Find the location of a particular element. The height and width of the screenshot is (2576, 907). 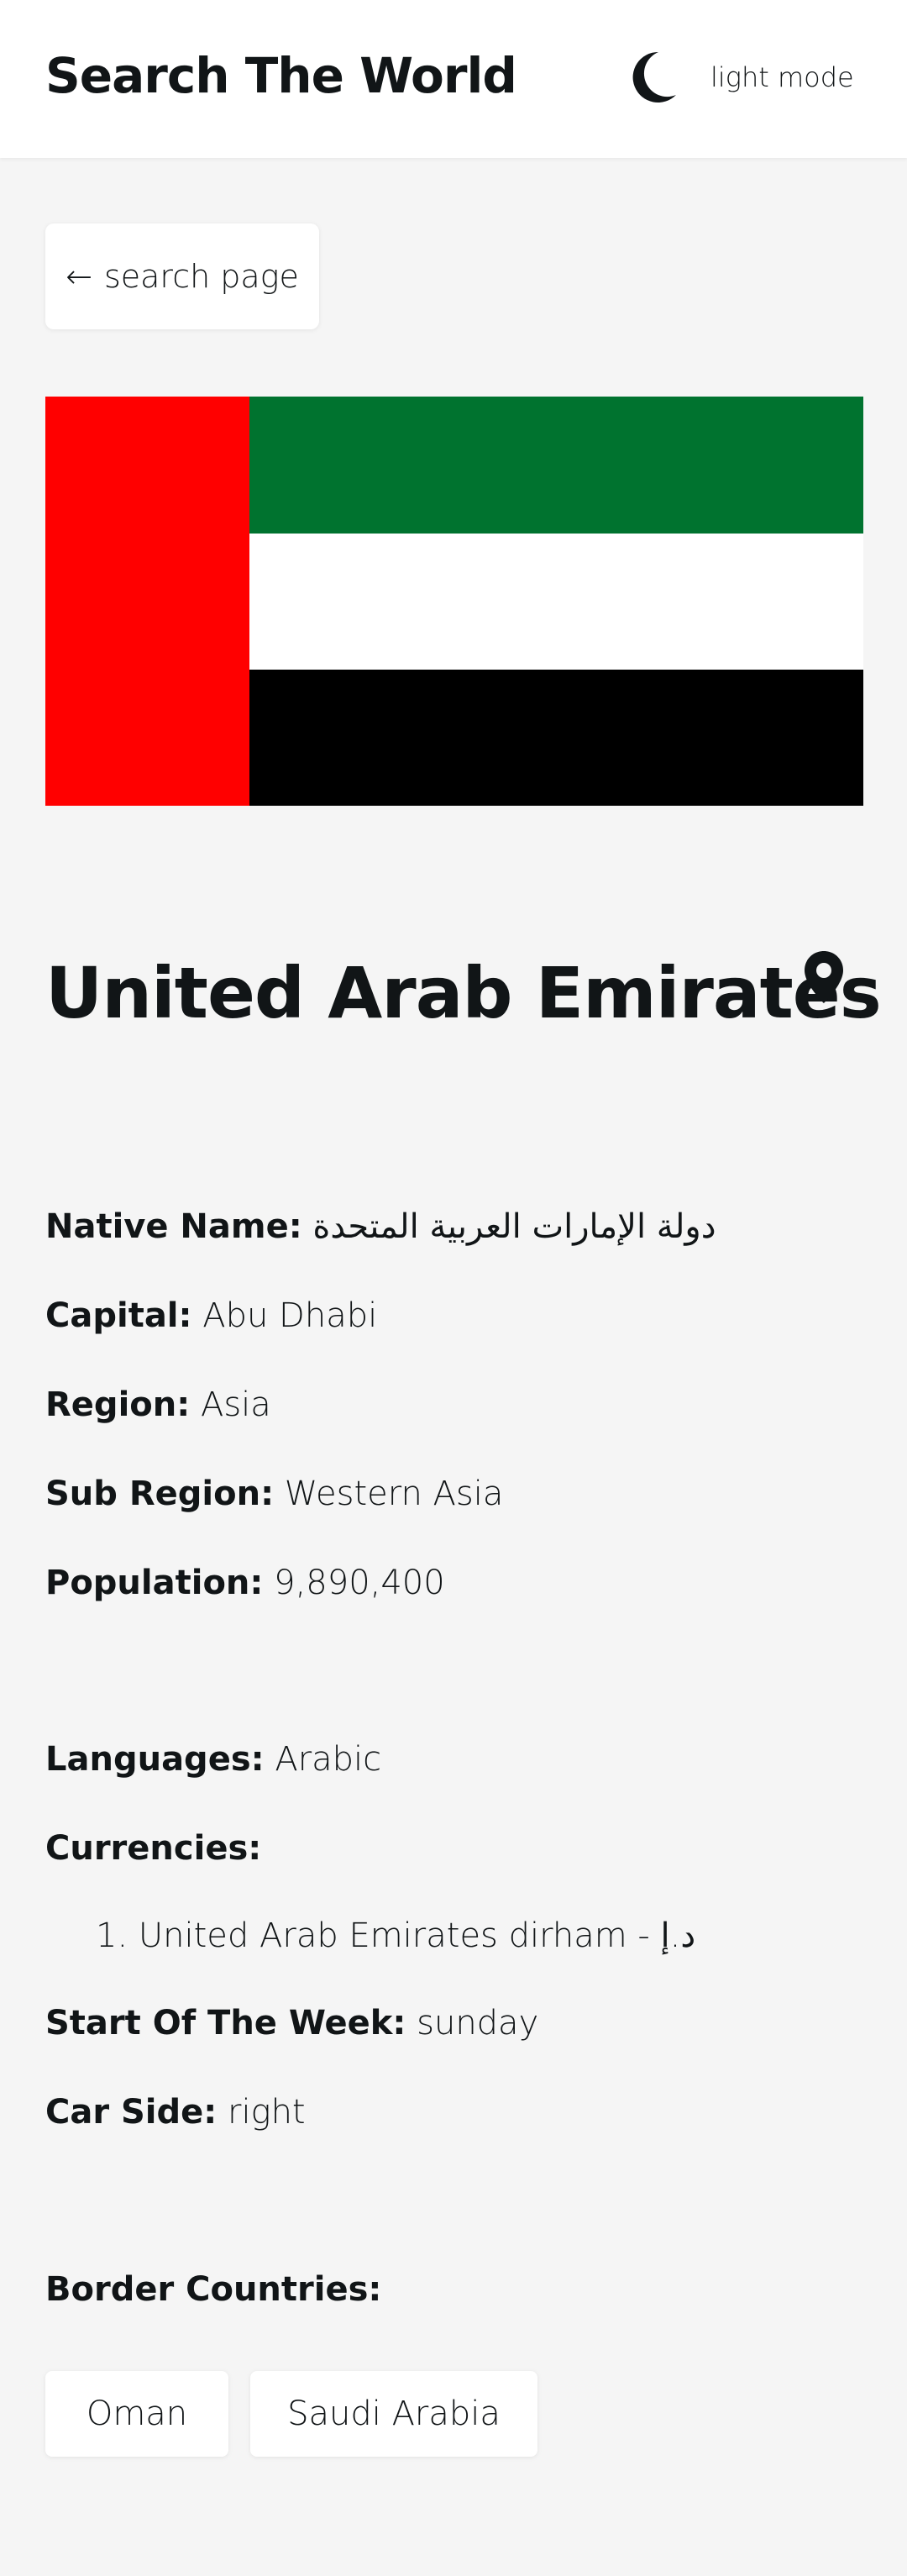

border-country-button: Oman is located at coordinates (136, 2414).